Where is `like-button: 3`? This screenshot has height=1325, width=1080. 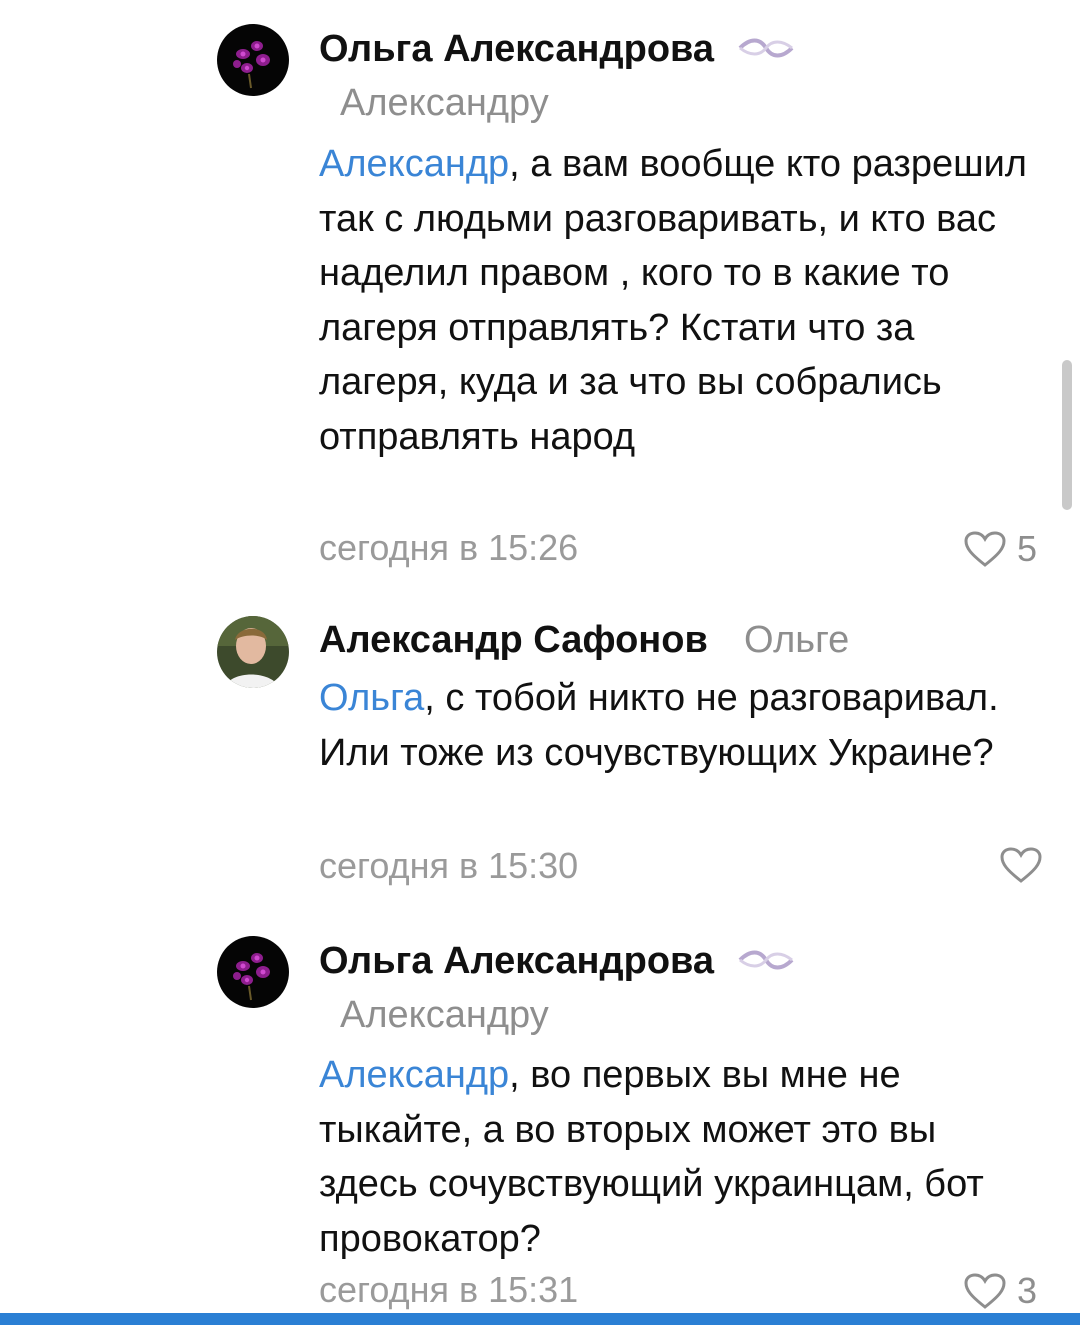
like-button: 3 is located at coordinates (1000, 1291).